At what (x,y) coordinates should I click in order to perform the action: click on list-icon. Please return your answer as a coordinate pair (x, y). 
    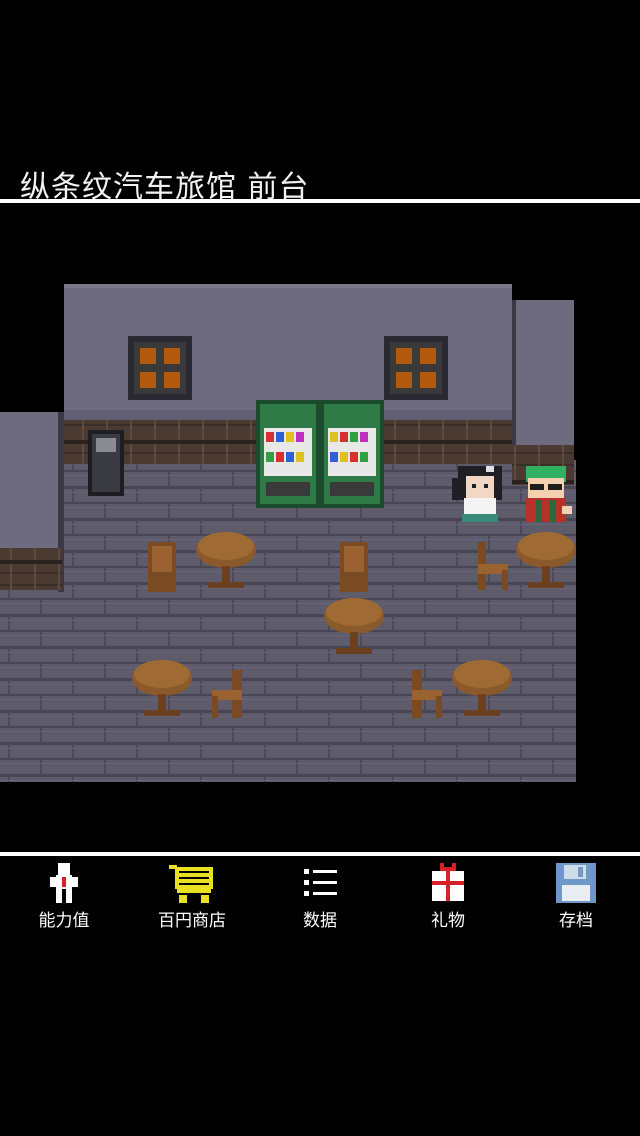
    Looking at the image, I should click on (320, 883).